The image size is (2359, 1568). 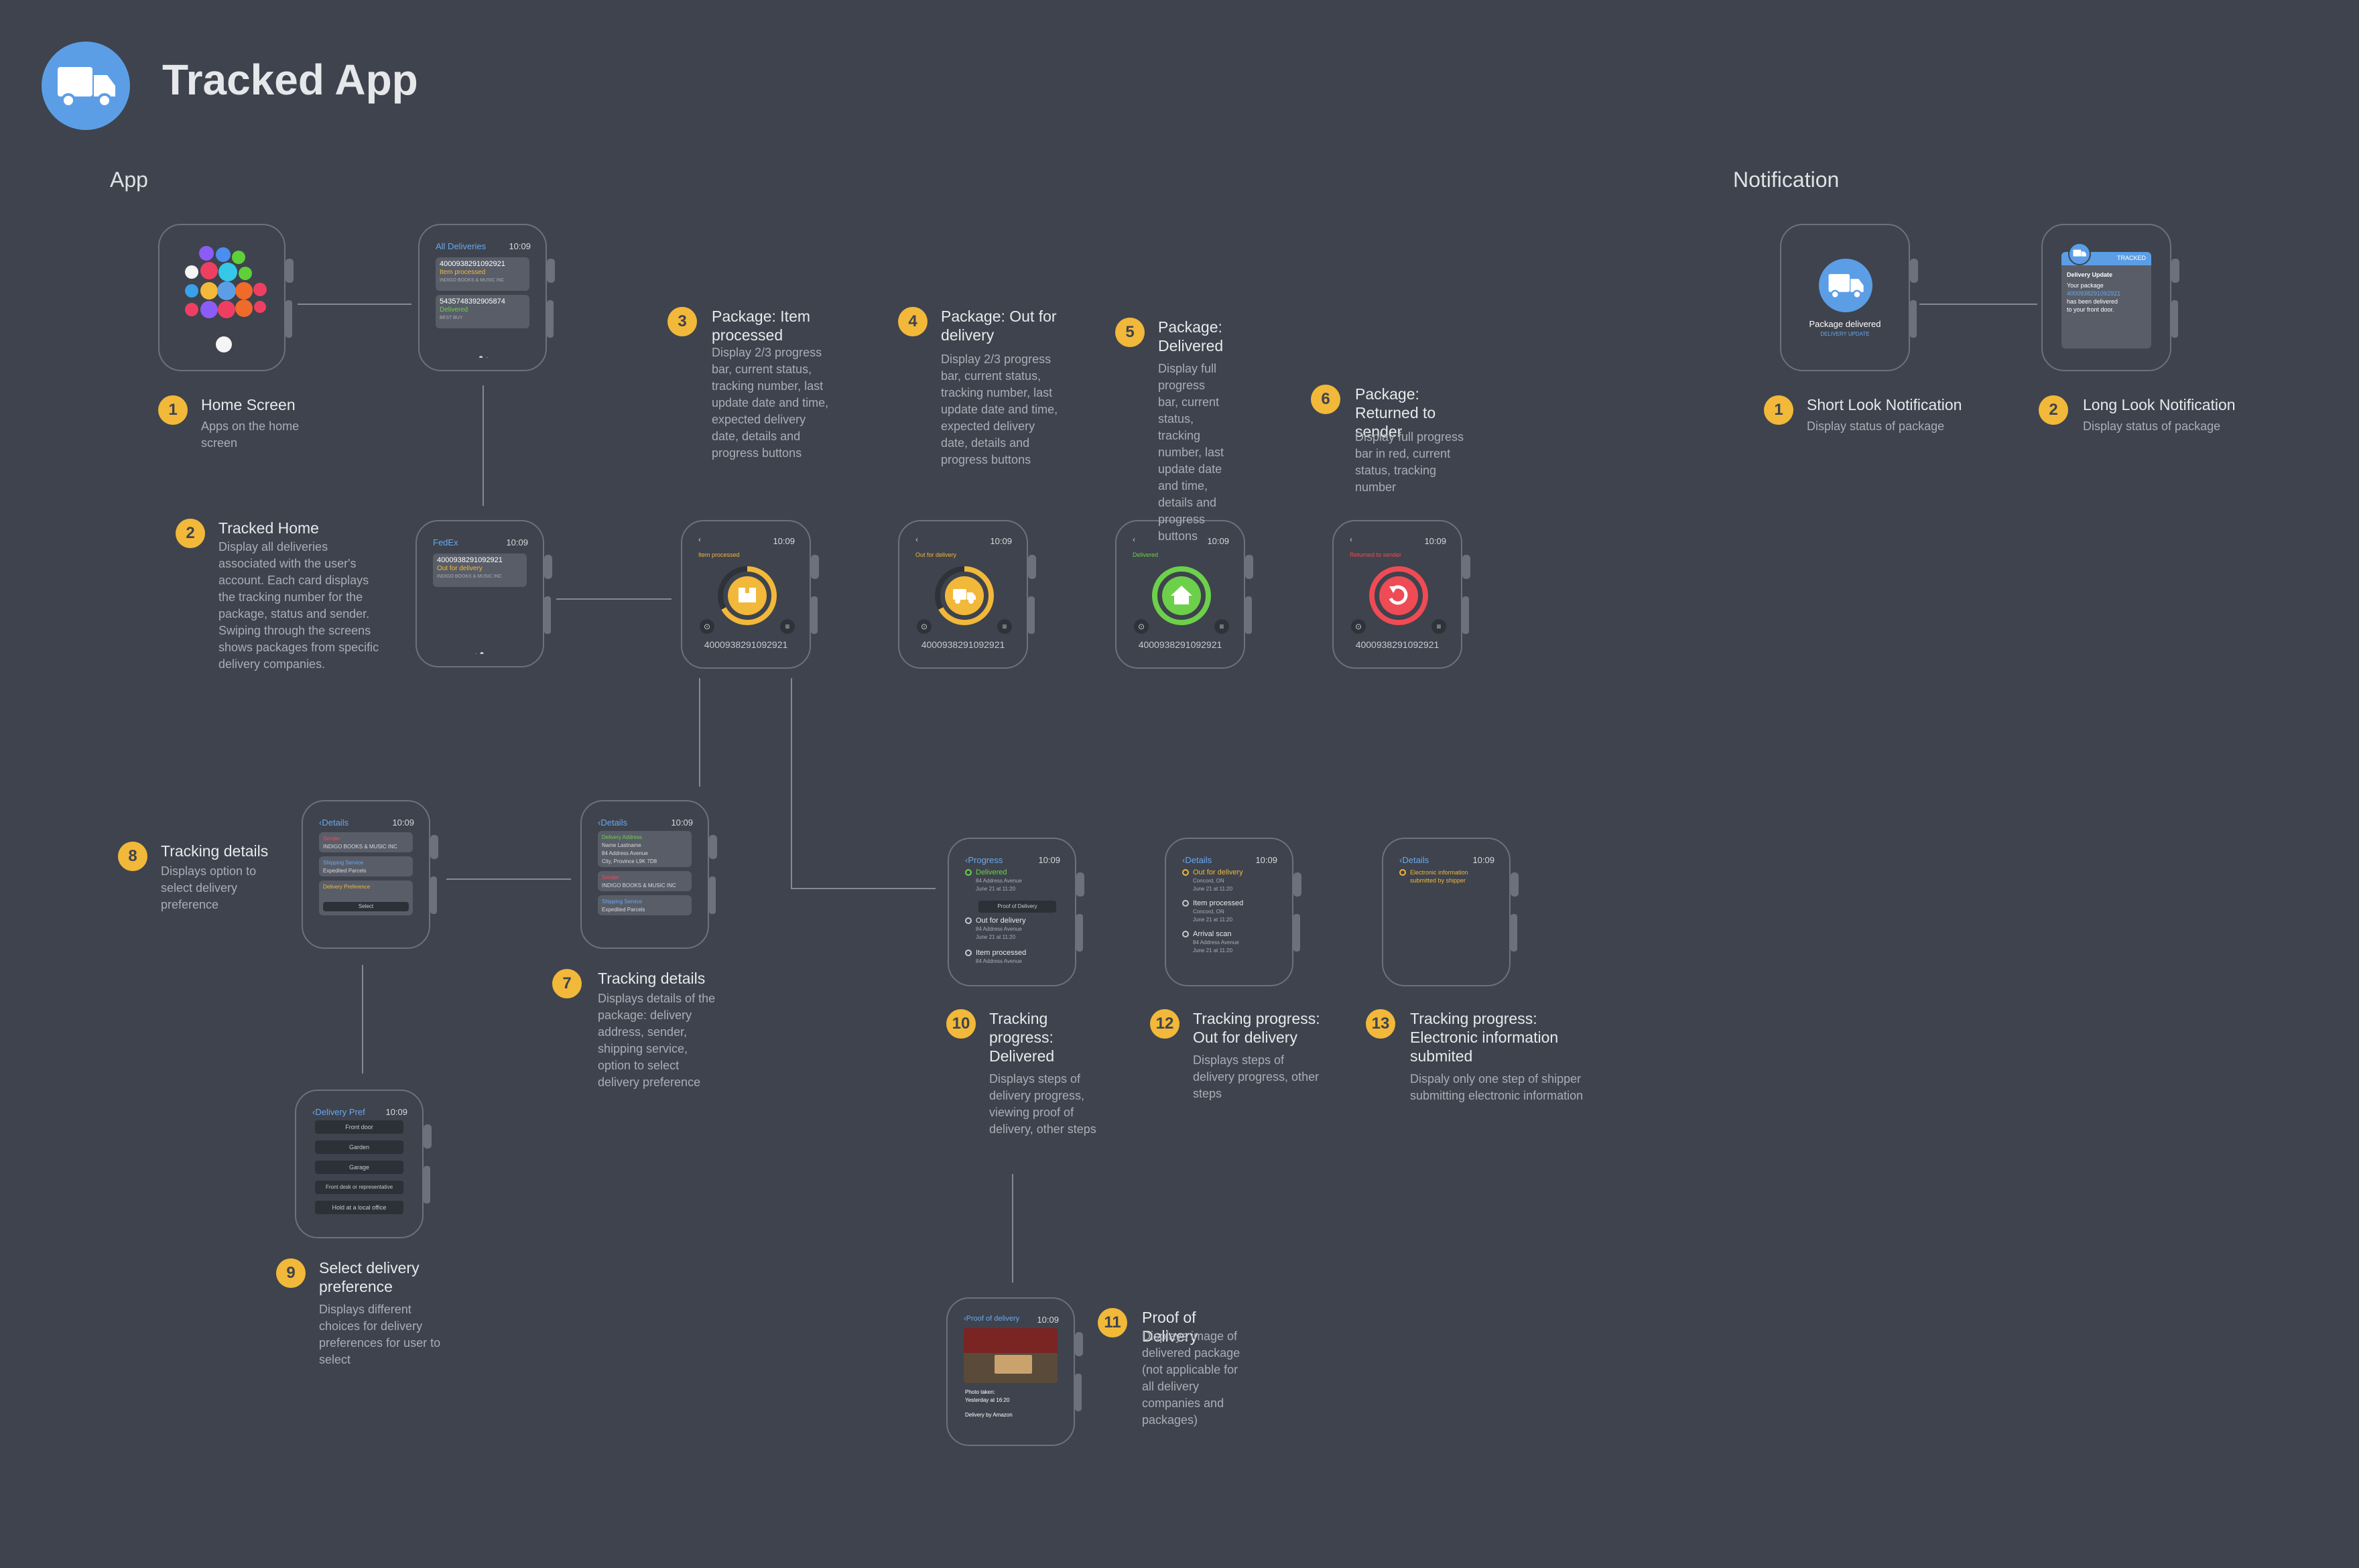 I want to click on select-button: Select, so click(x=366, y=906).